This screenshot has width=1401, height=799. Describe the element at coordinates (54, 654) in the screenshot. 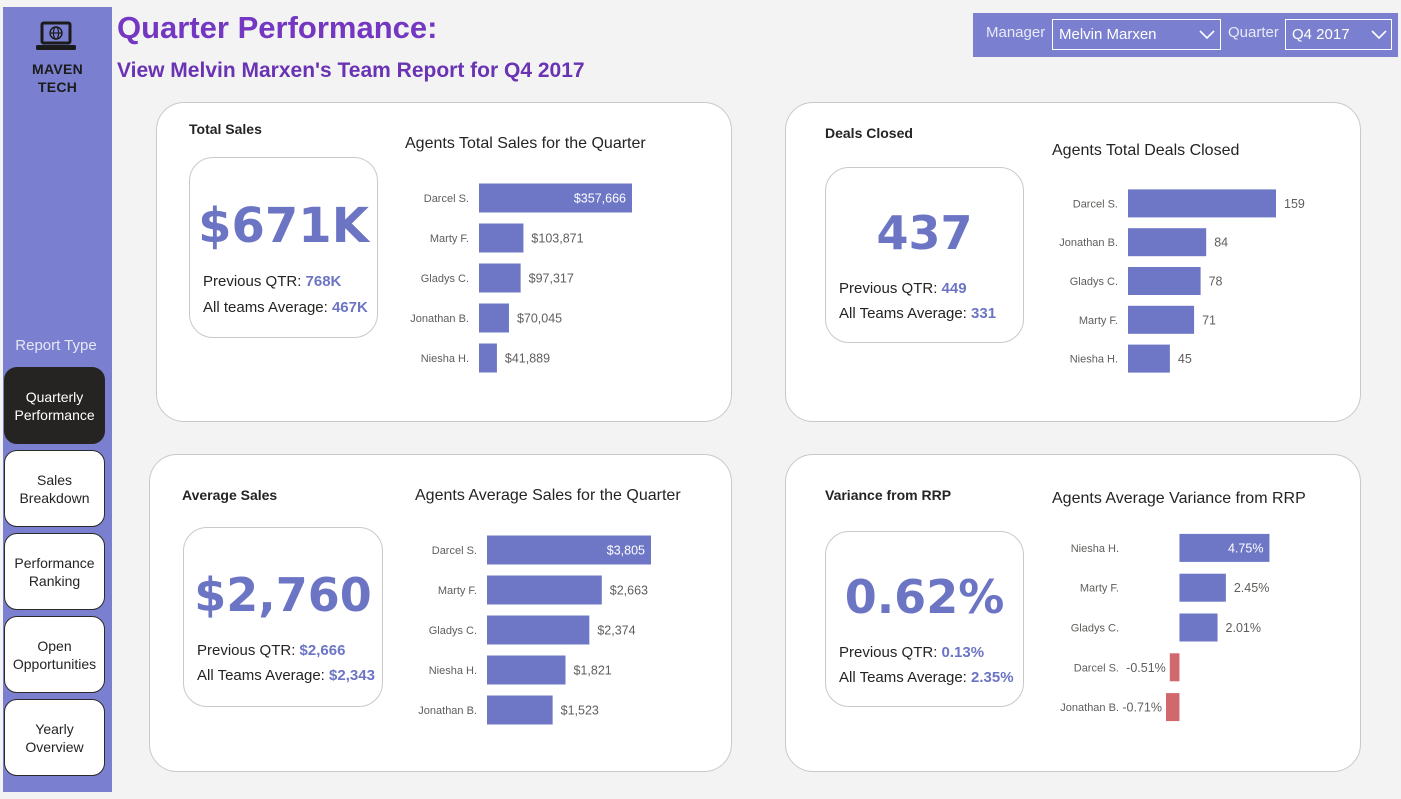

I see `nav-open-opportunities: Open Opportunities` at that location.